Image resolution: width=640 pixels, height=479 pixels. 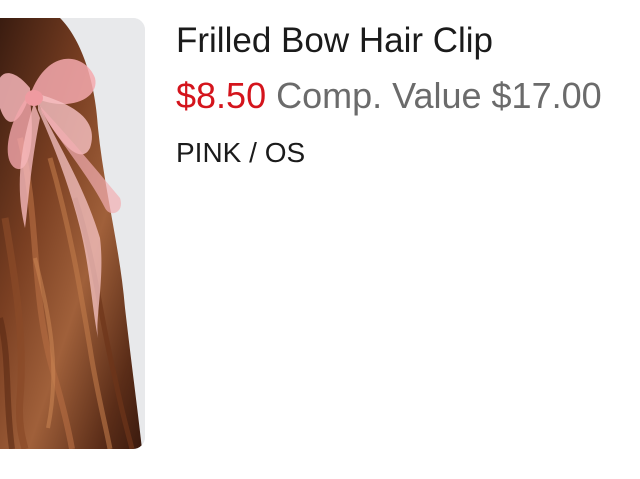 What do you see at coordinates (241, 152) in the screenshot?
I see `variant-label: PINK / OS` at bounding box center [241, 152].